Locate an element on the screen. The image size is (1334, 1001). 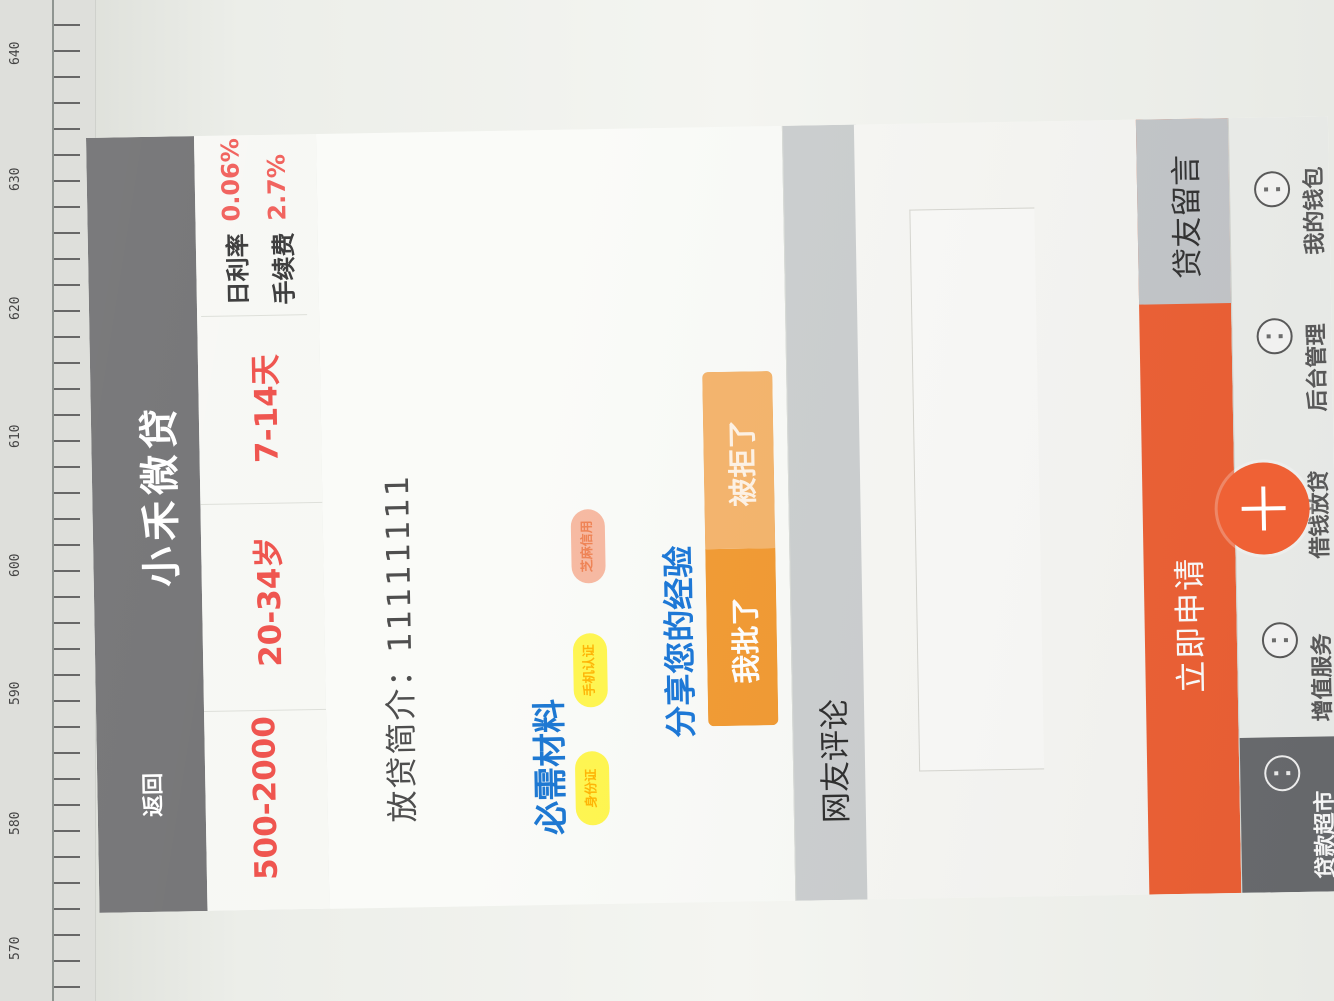
approved-label: 我批了 is located at coordinates (746, 640).